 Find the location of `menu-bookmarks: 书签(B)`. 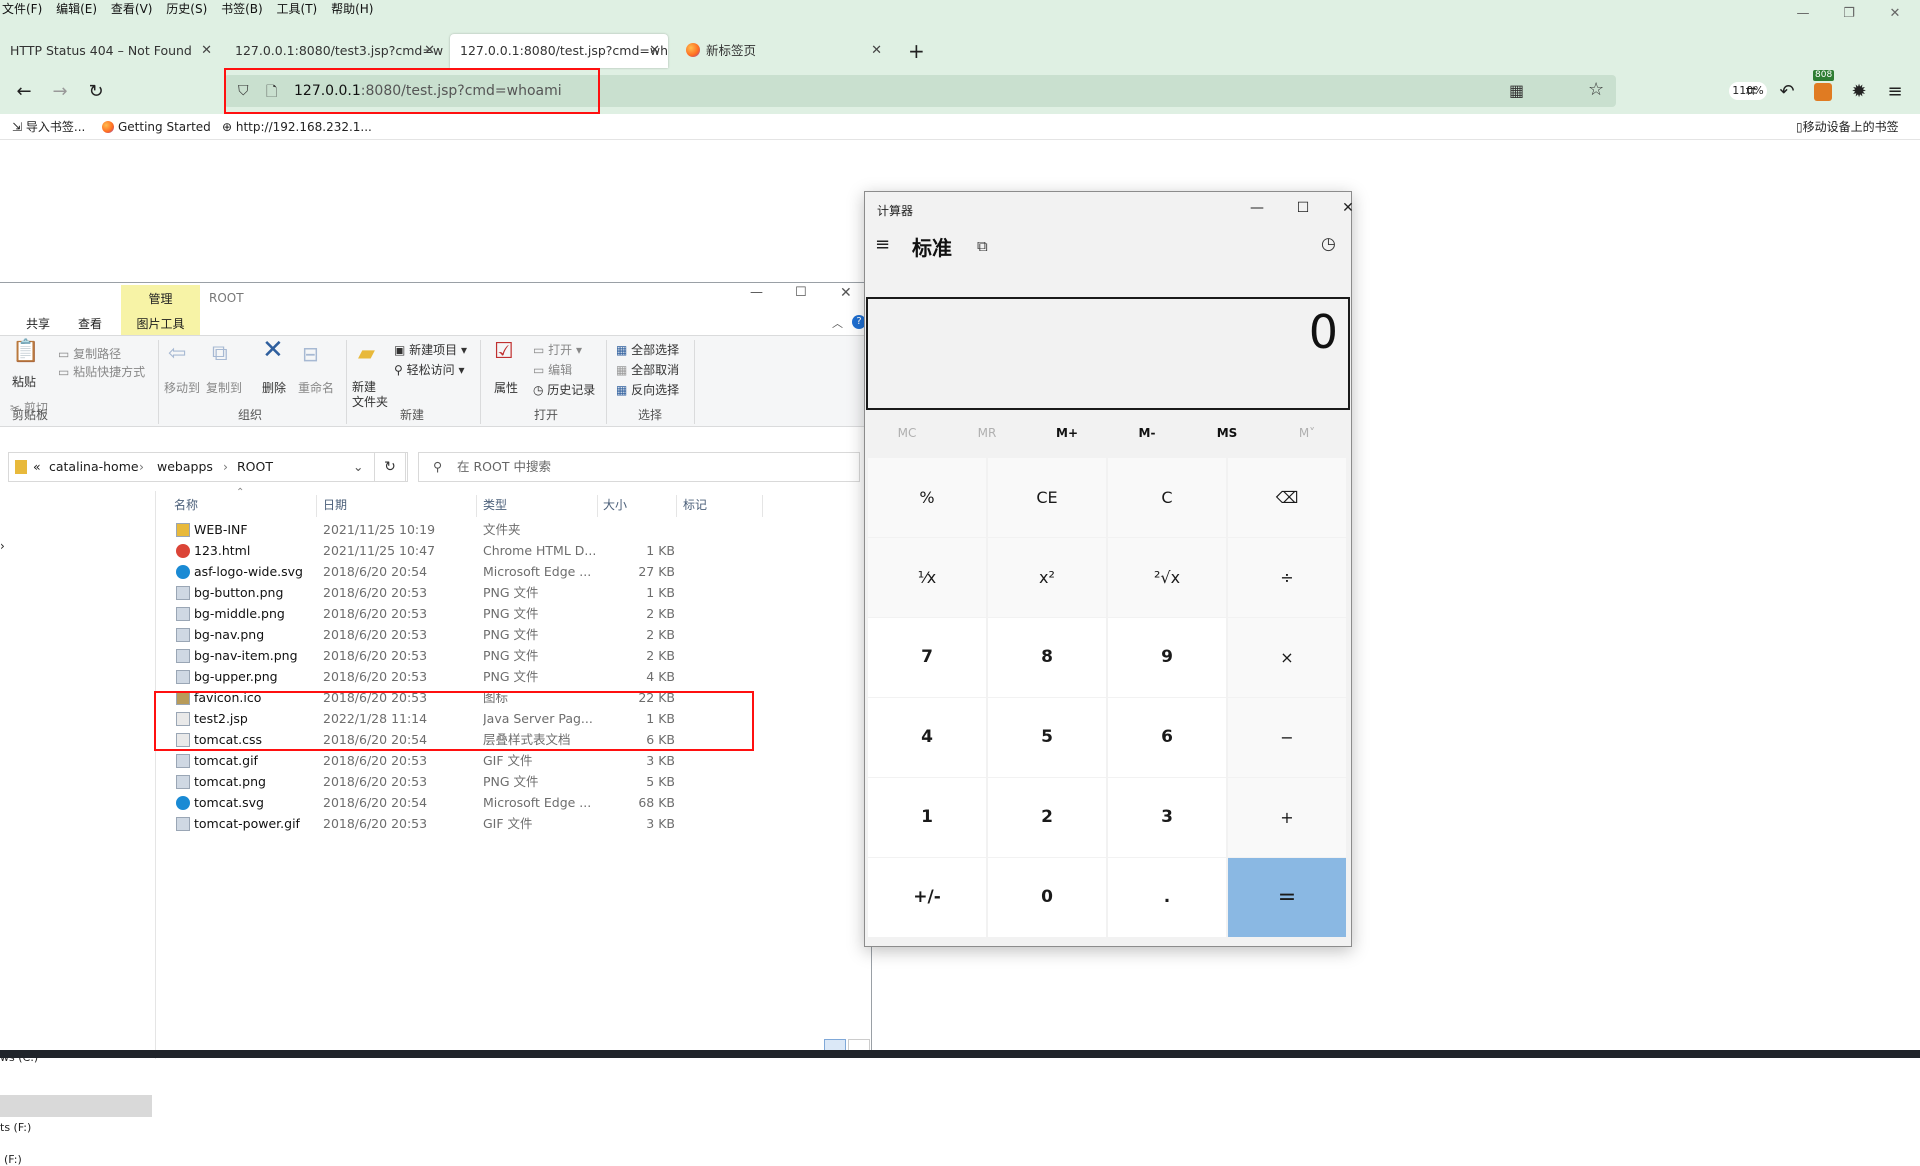

menu-bookmarks: 书签(B) is located at coordinates (242, 9).